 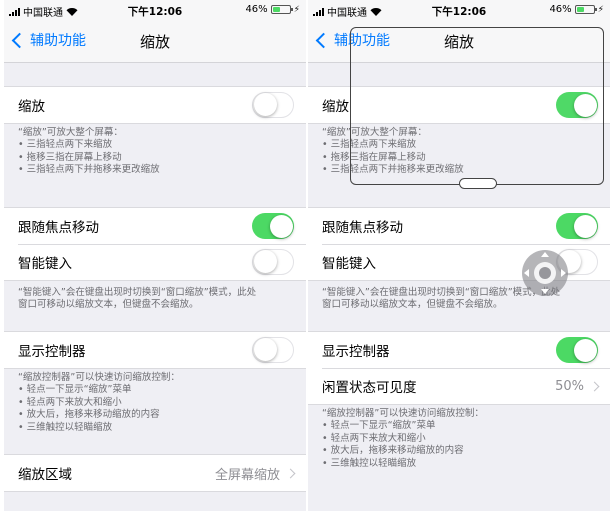 I want to click on smart-typing-toggle, so click(x=273, y=262).